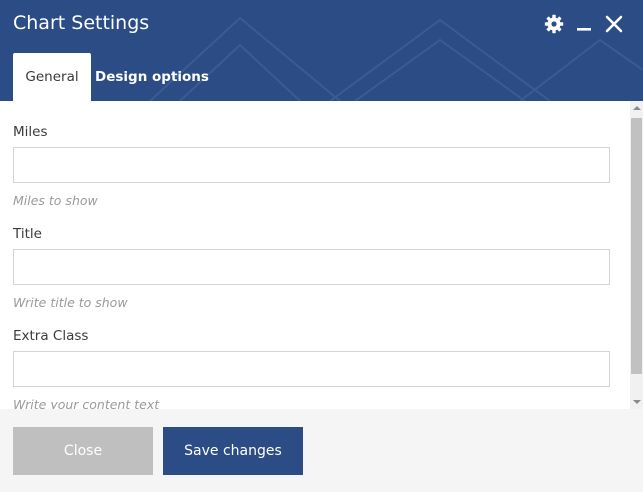  What do you see at coordinates (311, 267) in the screenshot?
I see `title-input` at bounding box center [311, 267].